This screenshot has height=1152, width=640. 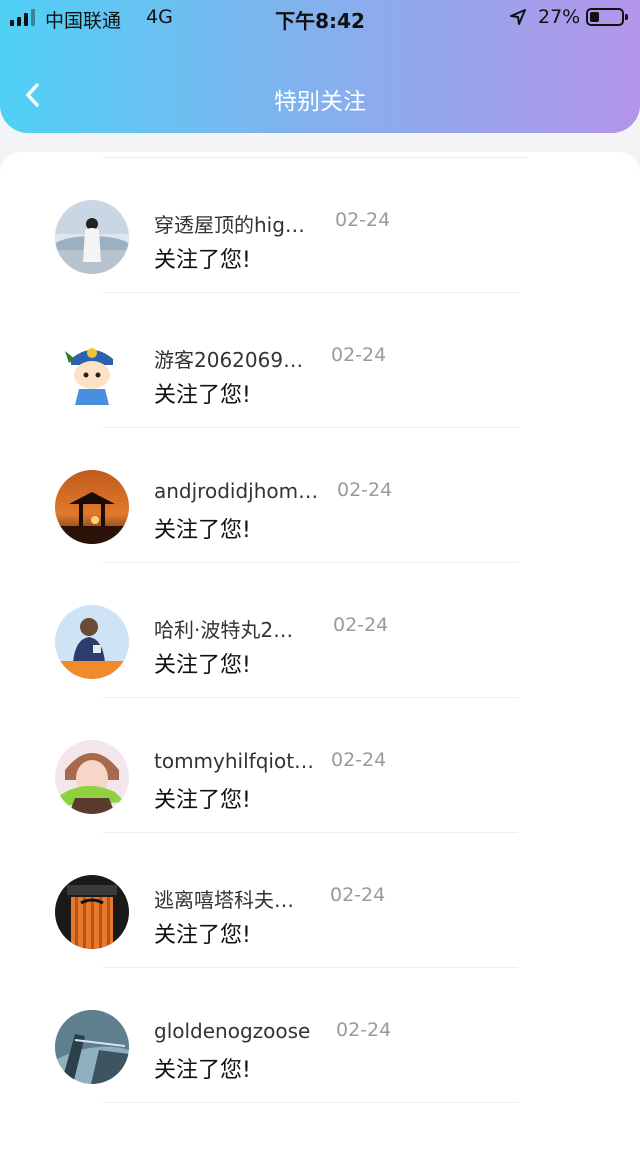 What do you see at coordinates (320, 762) in the screenshot?
I see `list-item: tommyhilfqiot… 02-24 关注了您!` at bounding box center [320, 762].